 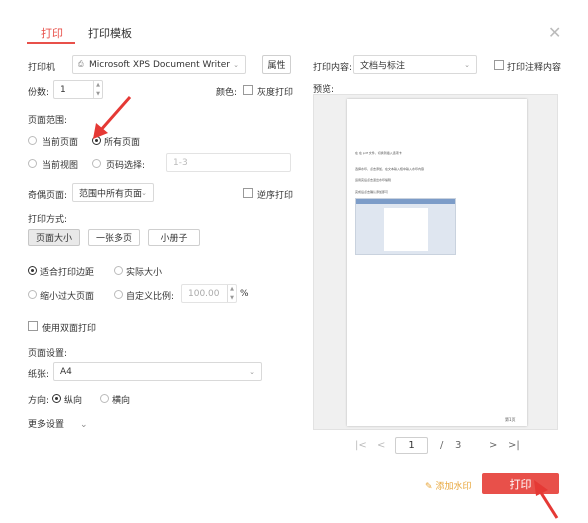 I want to click on radio-custom-scale, so click(x=118, y=296).